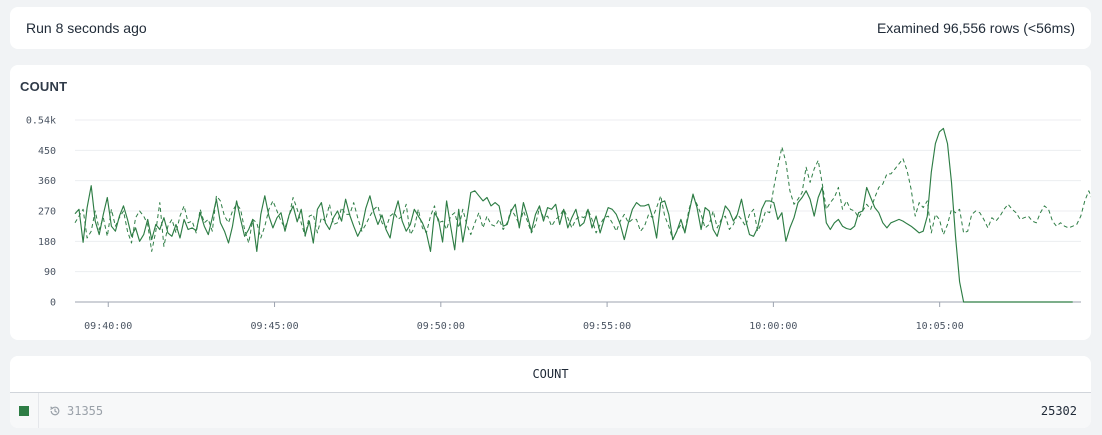  I want to click on y-tick-label: 360, so click(47, 181).